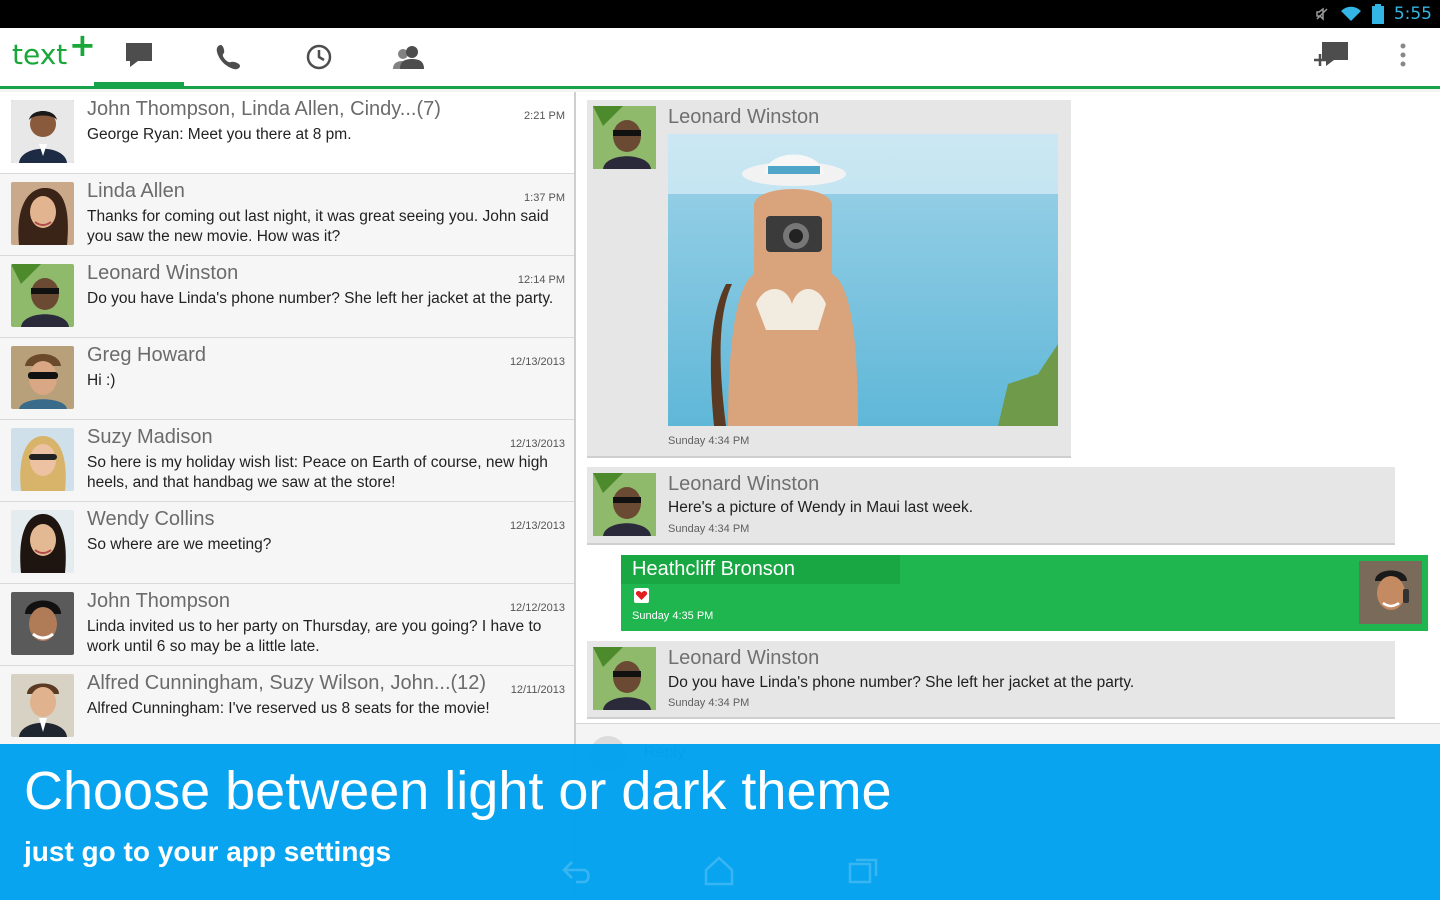 The image size is (1440, 900). Describe the element at coordinates (720, 14) in the screenshot. I see `status-bar: 5:55` at that location.